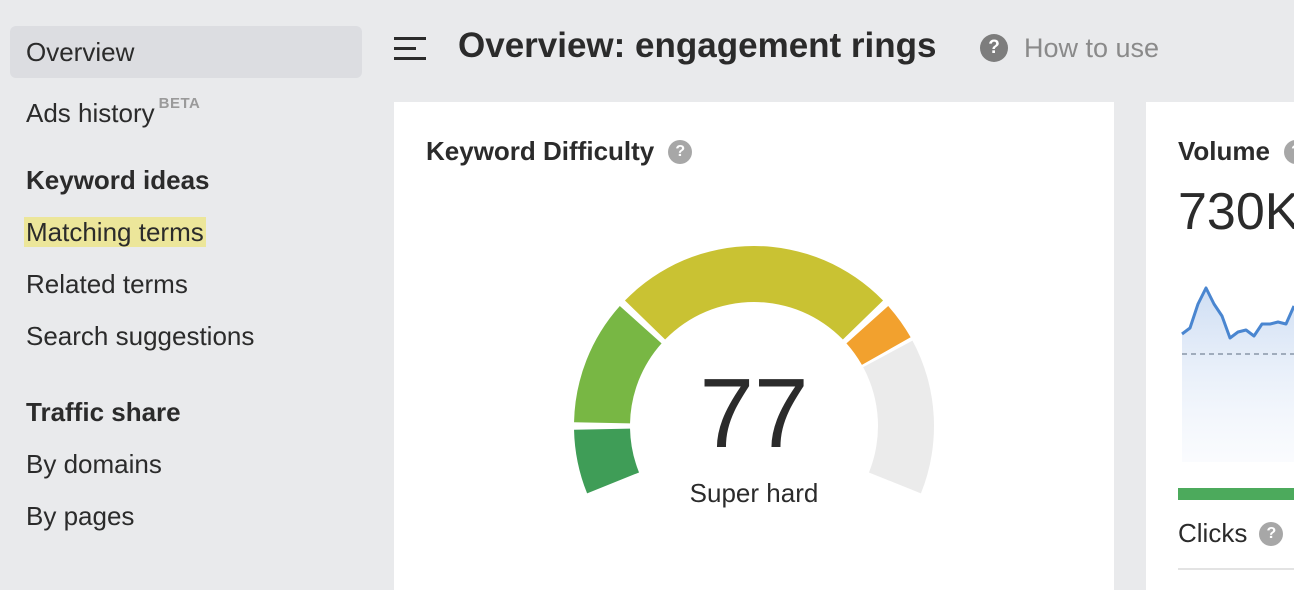 The width and height of the screenshot is (1294, 590). I want to click on clicks-row: Clicks ?, so click(1231, 533).